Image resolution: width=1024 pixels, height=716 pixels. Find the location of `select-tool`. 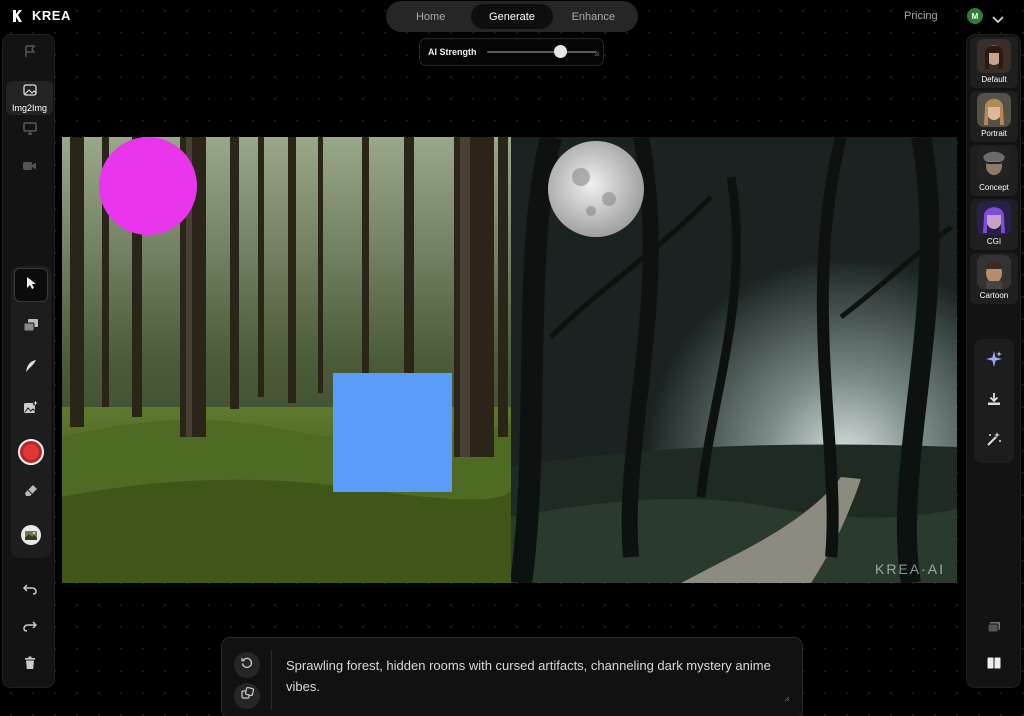

select-tool is located at coordinates (31, 285).